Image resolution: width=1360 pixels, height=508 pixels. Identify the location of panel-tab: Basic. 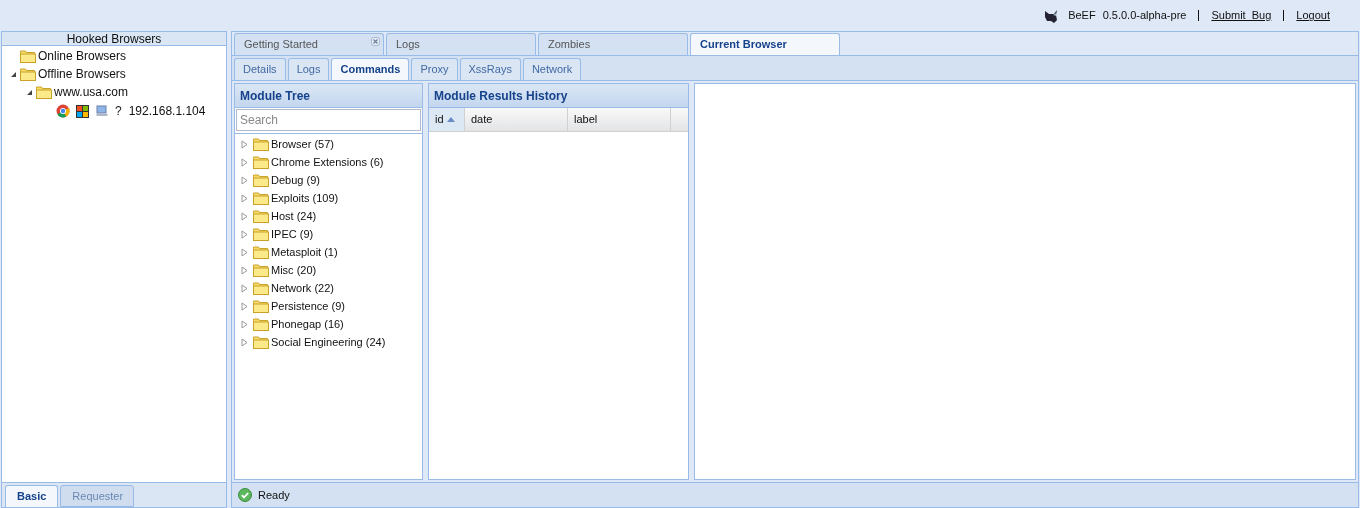
(32, 496).